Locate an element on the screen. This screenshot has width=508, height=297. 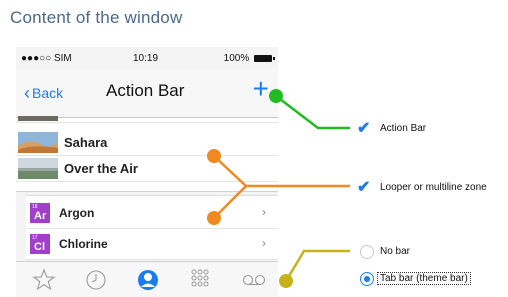
action-bar-option-label: Action Bar is located at coordinates (403, 128).